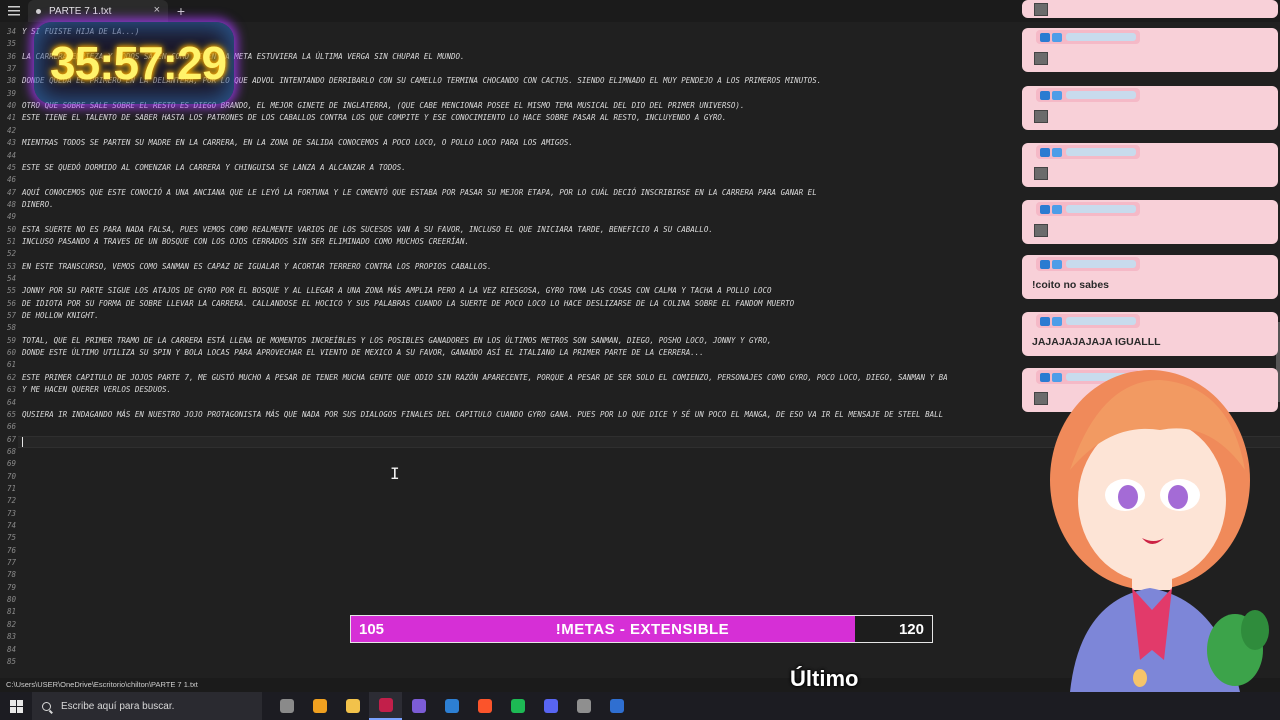 This screenshot has width=1280, height=720. I want to click on file-explorer-icon, so click(352, 706).